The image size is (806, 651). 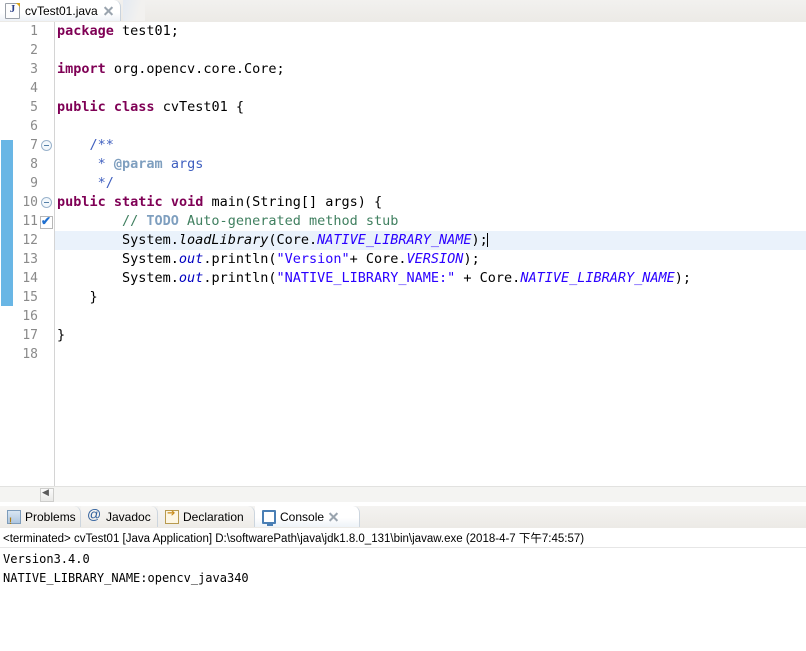 I want to click on todo-task-icon, so click(x=46, y=221).